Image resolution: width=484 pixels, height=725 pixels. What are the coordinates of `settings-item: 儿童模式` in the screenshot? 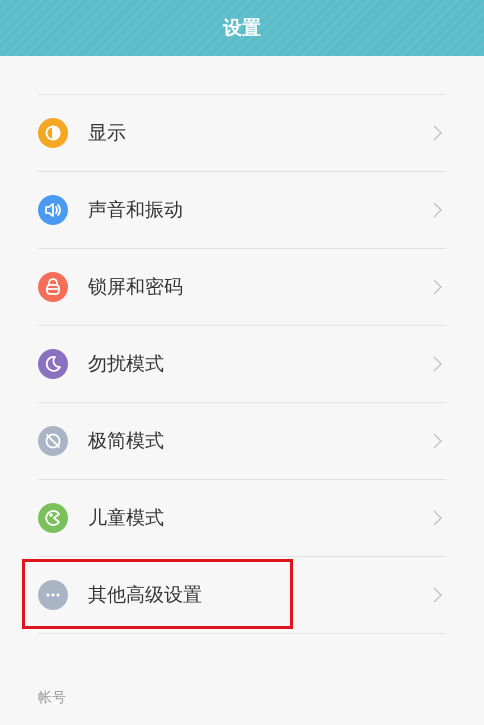 It's located at (242, 518).